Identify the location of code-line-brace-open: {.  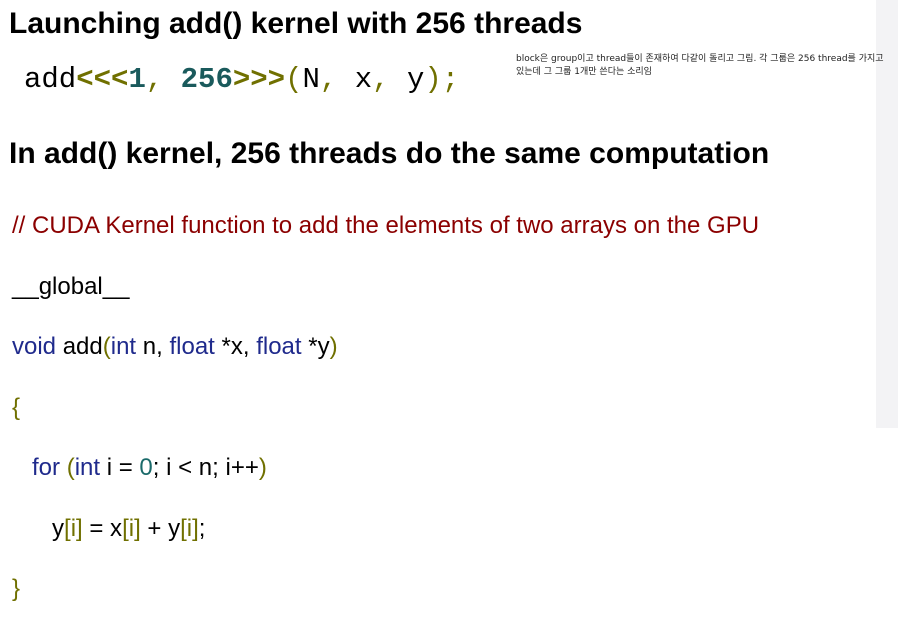
(385, 408).